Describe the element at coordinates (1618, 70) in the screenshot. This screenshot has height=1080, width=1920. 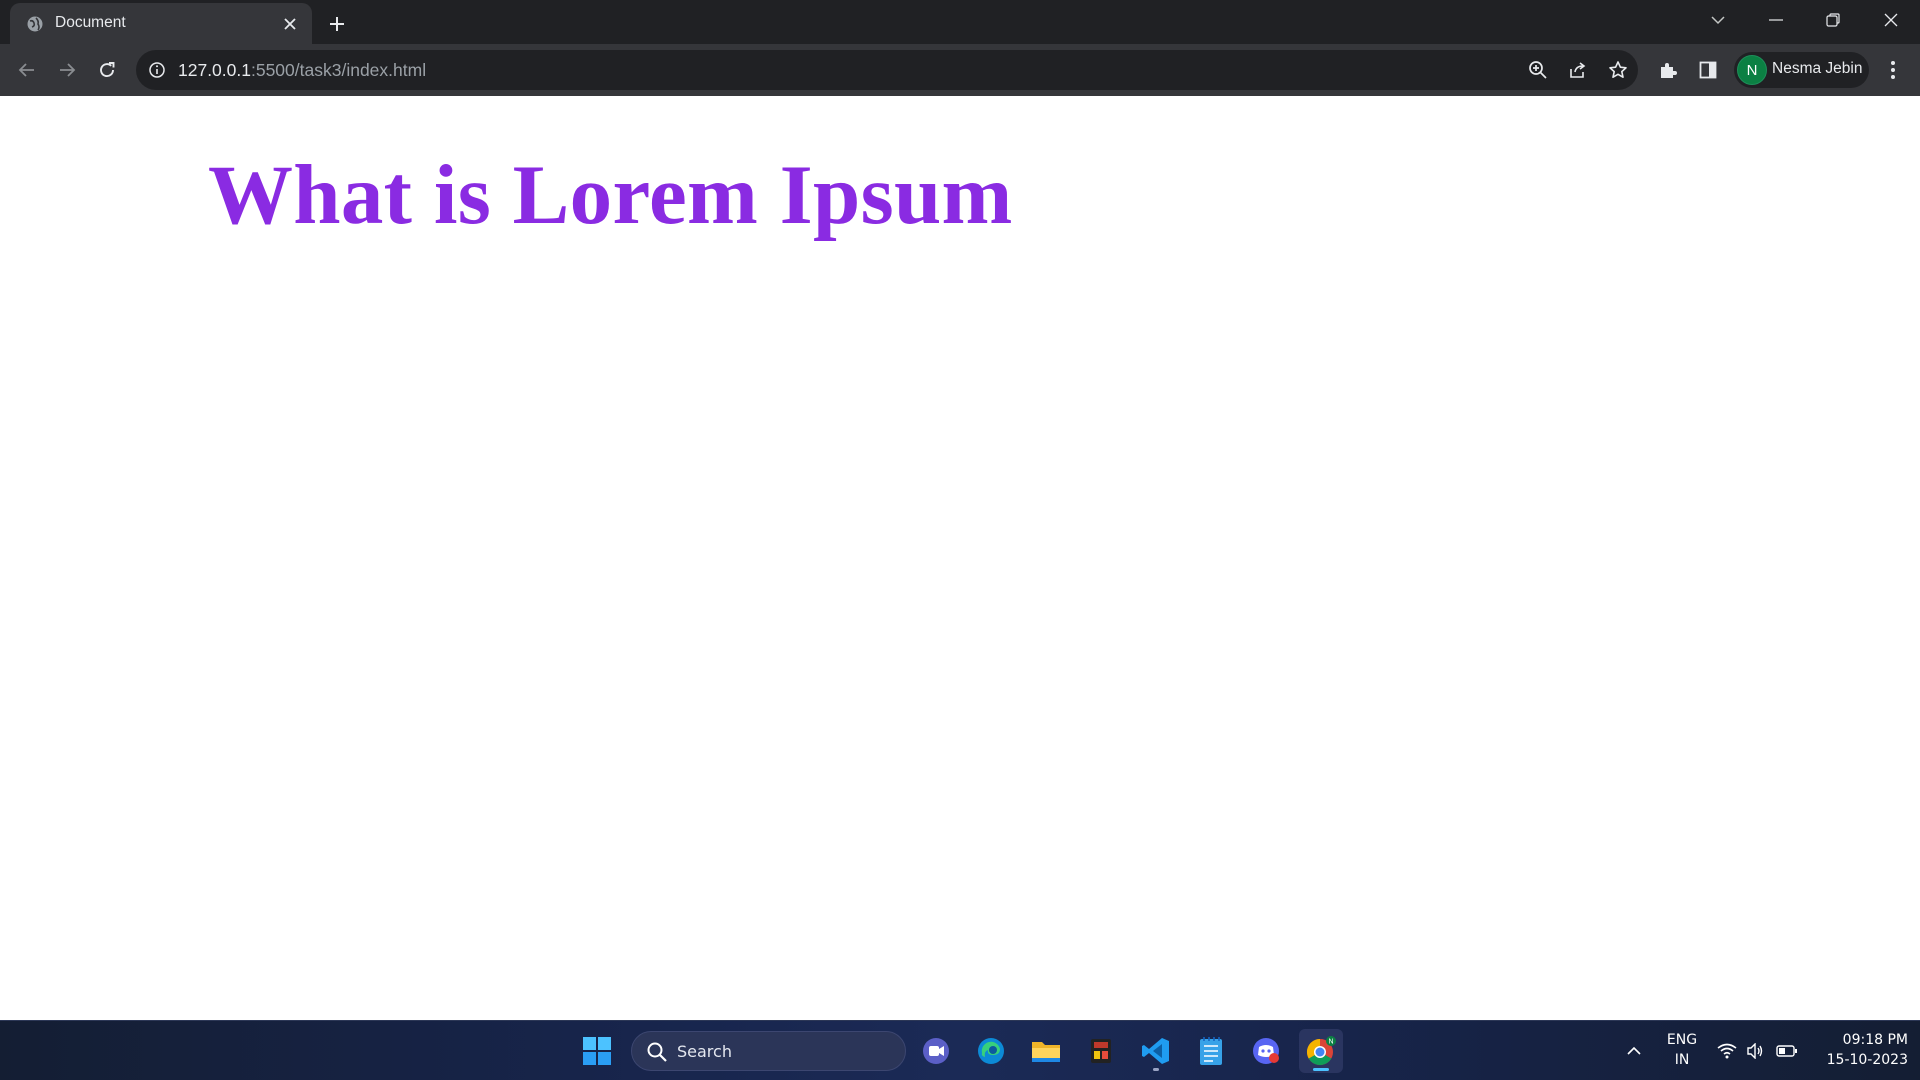
I see `bookmark-star-icon` at that location.